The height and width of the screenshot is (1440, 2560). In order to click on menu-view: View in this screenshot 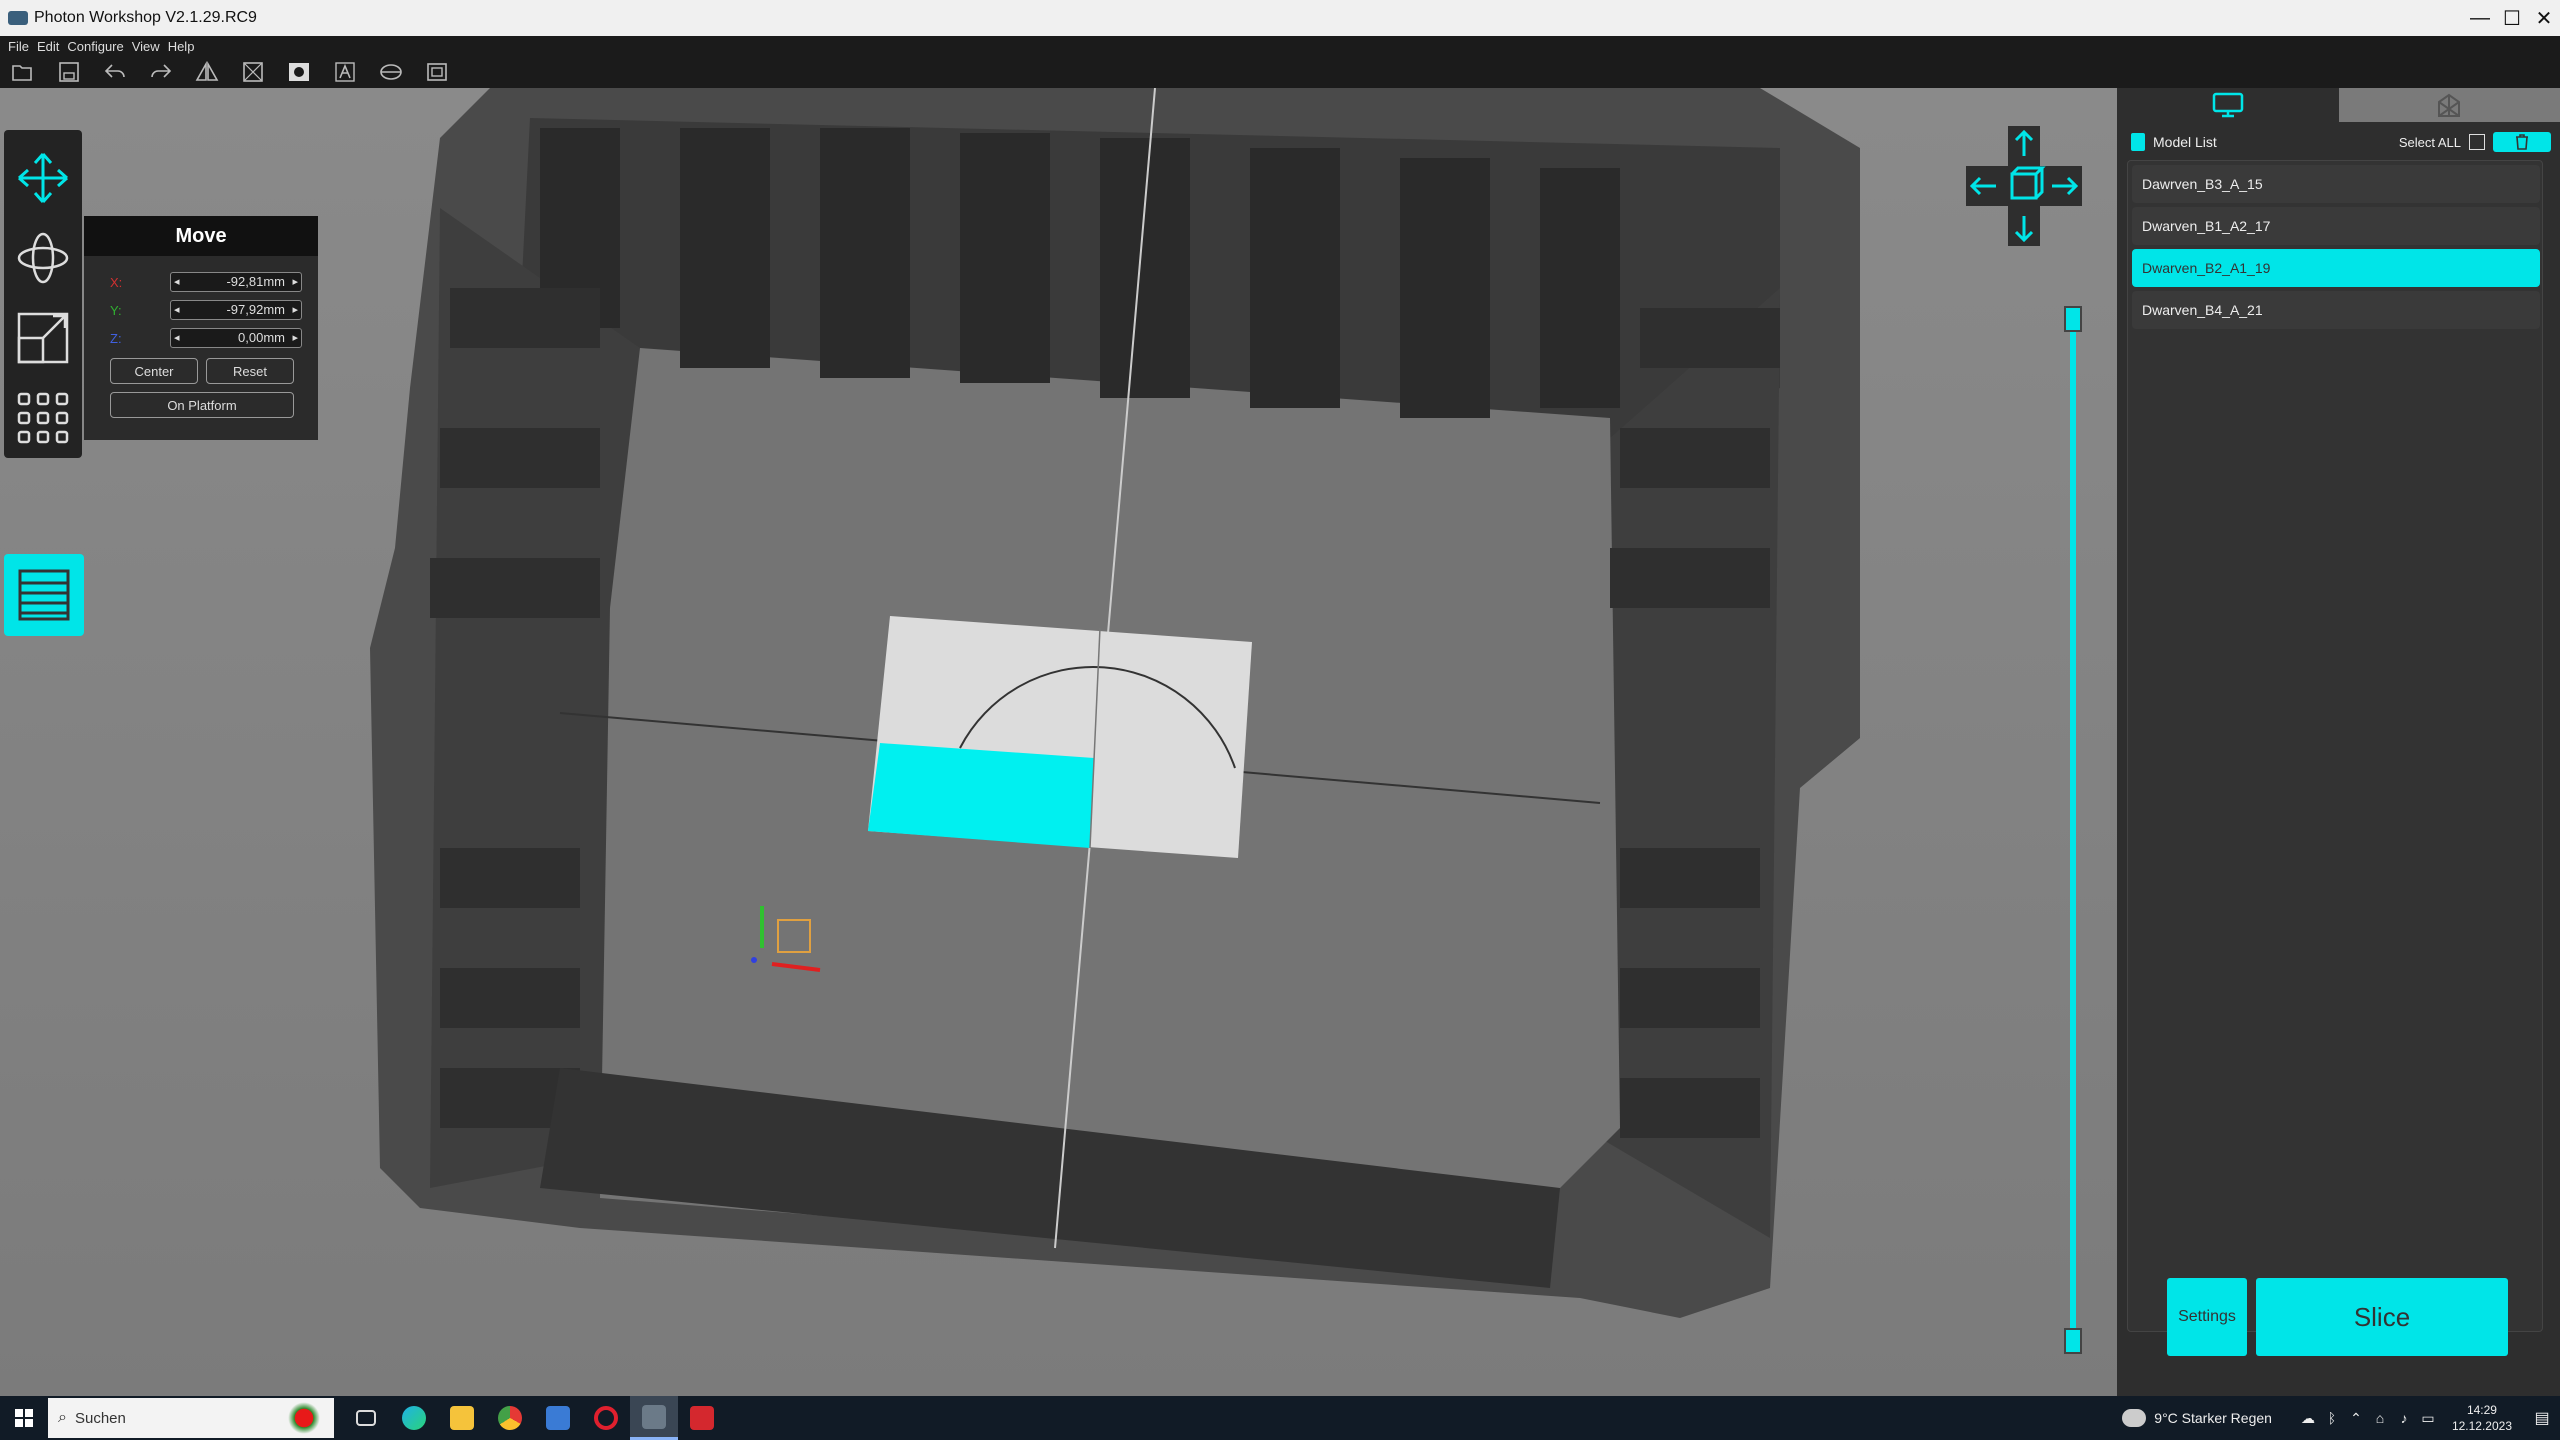, I will do `click(146, 46)`.